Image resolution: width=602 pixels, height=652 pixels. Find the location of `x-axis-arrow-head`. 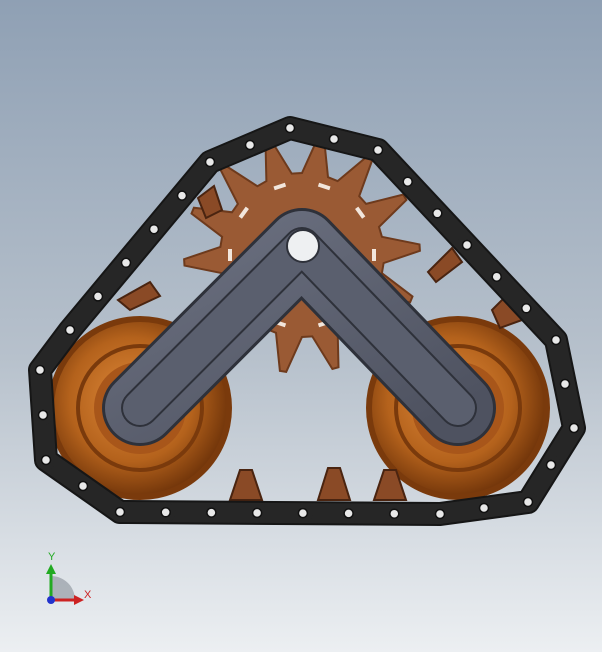

x-axis-arrow-head is located at coordinates (79, 600).